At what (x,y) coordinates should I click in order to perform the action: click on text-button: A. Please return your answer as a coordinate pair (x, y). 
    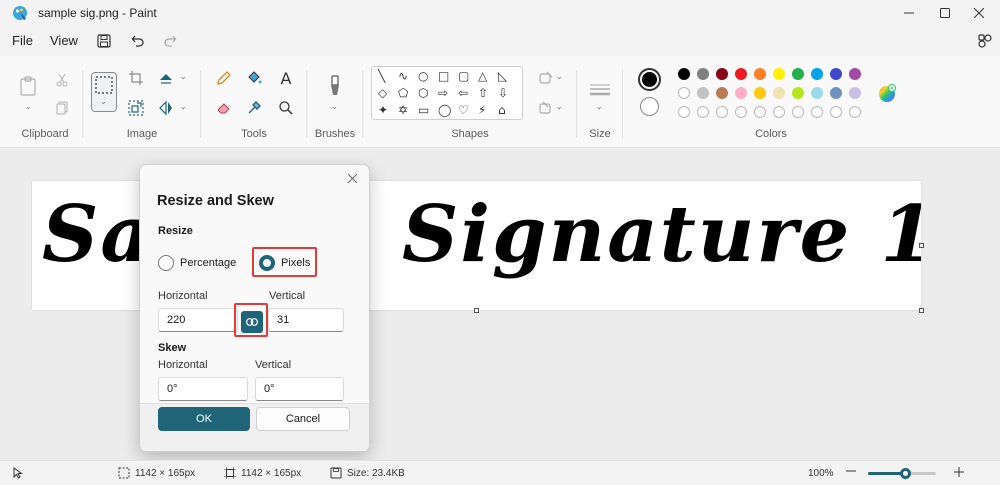
    Looking at the image, I should click on (286, 78).